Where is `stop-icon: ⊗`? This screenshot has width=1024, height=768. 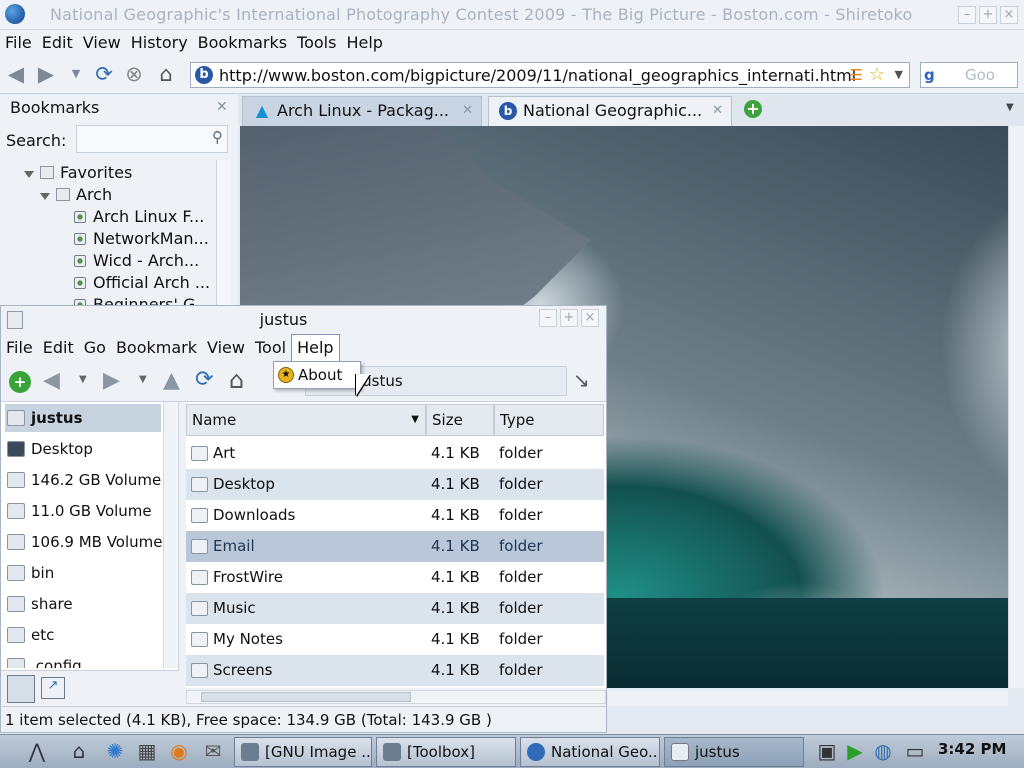
stop-icon: ⊗ is located at coordinates (134, 74).